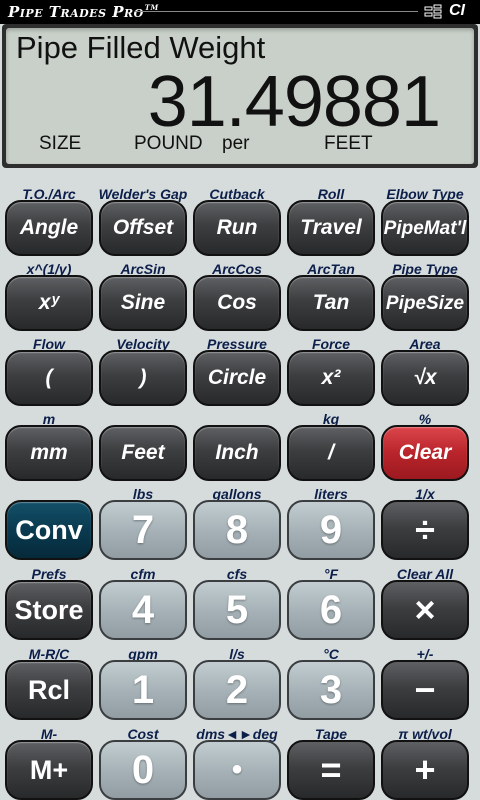 This screenshot has height=800, width=480. Describe the element at coordinates (143, 378) in the screenshot. I see `close-paren-button: )` at that location.